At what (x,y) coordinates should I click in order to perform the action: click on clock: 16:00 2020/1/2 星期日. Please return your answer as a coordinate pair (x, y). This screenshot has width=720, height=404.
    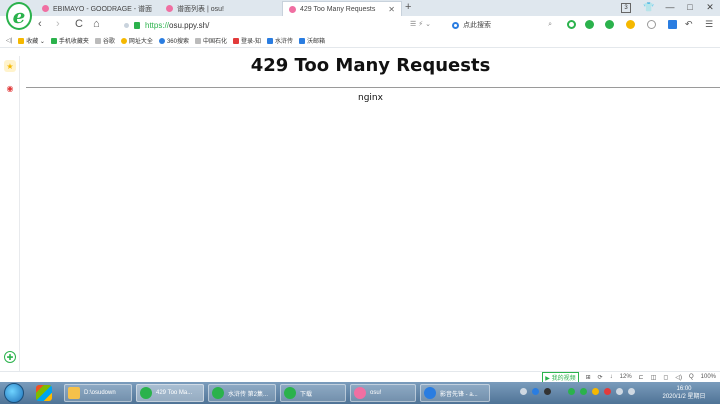
    Looking at the image, I should click on (684, 393).